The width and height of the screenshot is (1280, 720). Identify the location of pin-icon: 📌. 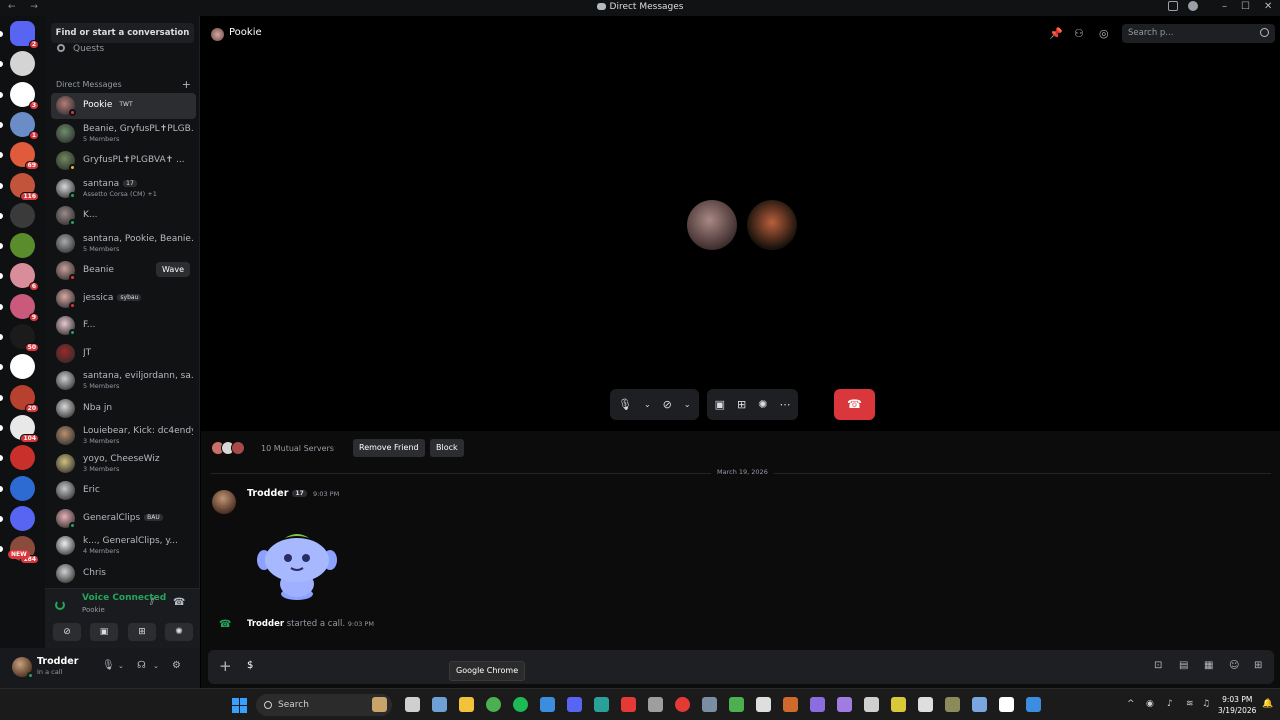
(1056, 33).